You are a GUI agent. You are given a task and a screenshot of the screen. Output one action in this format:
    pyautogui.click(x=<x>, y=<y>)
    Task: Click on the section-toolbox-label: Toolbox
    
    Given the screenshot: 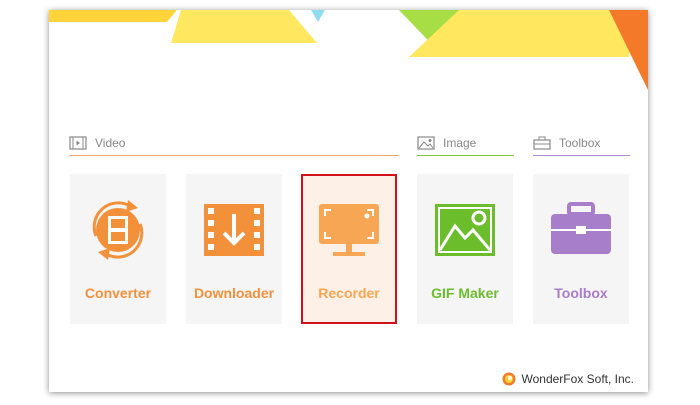 What is the action you would take?
    pyautogui.click(x=580, y=143)
    